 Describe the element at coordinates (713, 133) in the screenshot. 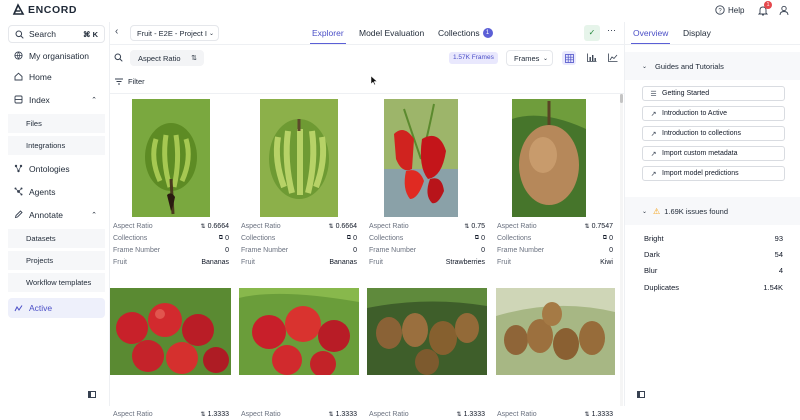

I see `guide-introduction-to-collections: ↗ Introduction to collections` at that location.